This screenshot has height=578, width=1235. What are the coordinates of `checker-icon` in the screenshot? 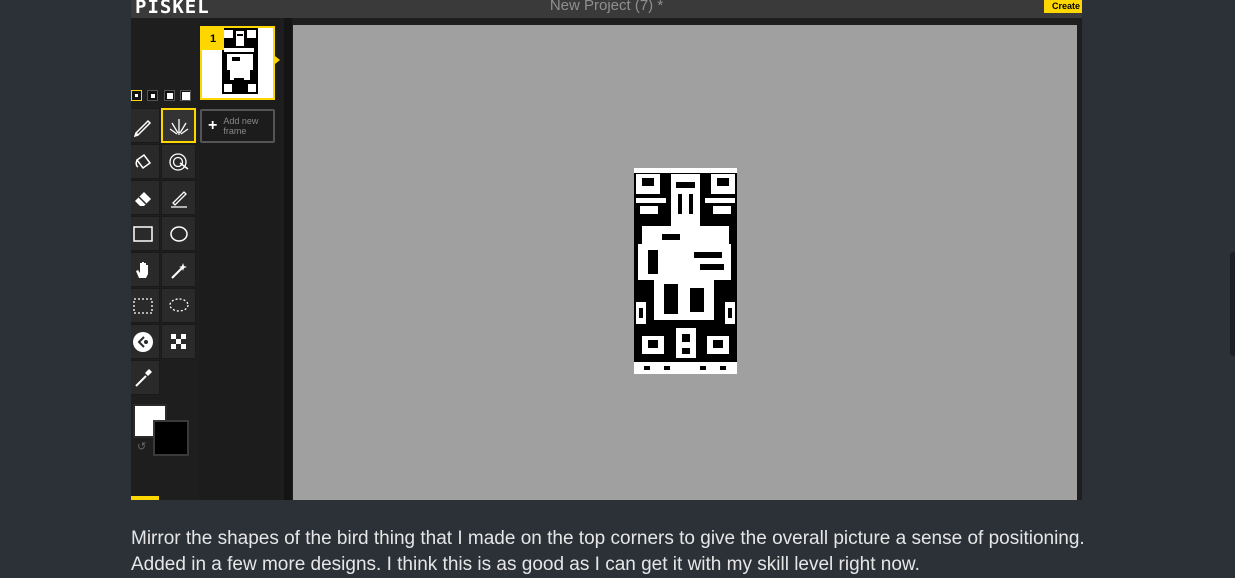 It's located at (178, 341).